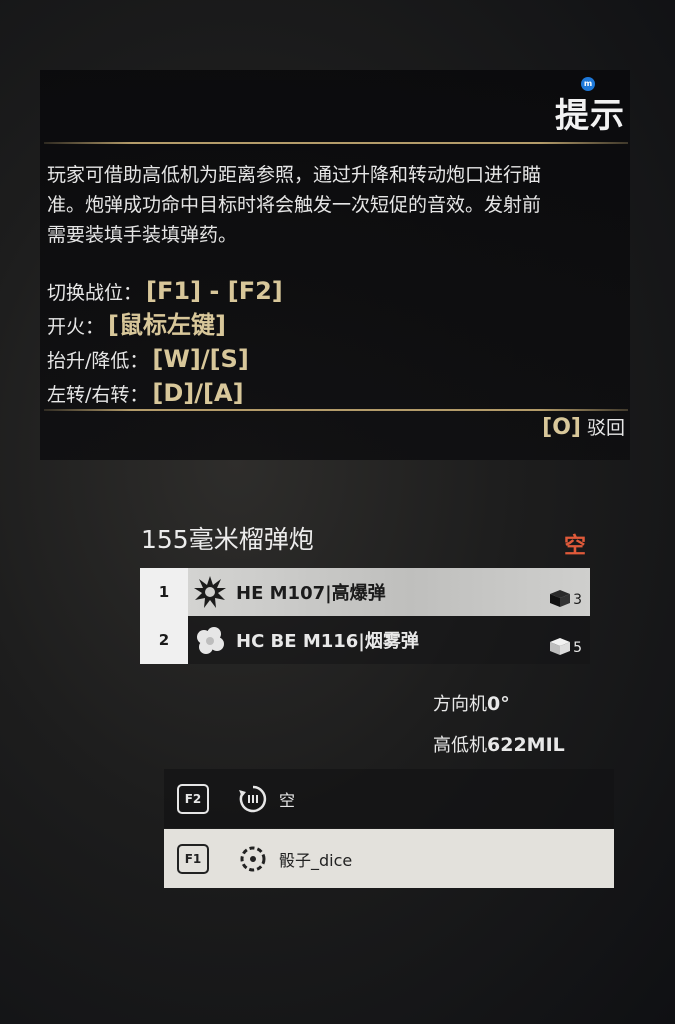 This screenshot has height=1024, width=675. What do you see at coordinates (198, 393) in the screenshot?
I see `control-key: [D]/[A]` at bounding box center [198, 393].